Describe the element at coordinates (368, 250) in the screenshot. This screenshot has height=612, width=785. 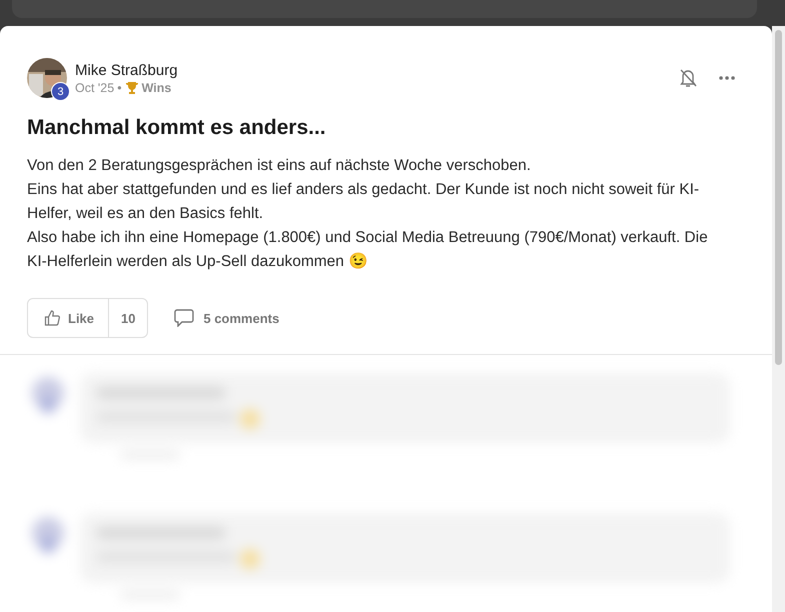
I see `post-text: Also habe ich ihn eine Homepage (1.800€) und Social Media Betreuung (790€/Monat) verkauft. Die KI-Helferlein werden als Up-Sell dazukommen 😉` at that location.